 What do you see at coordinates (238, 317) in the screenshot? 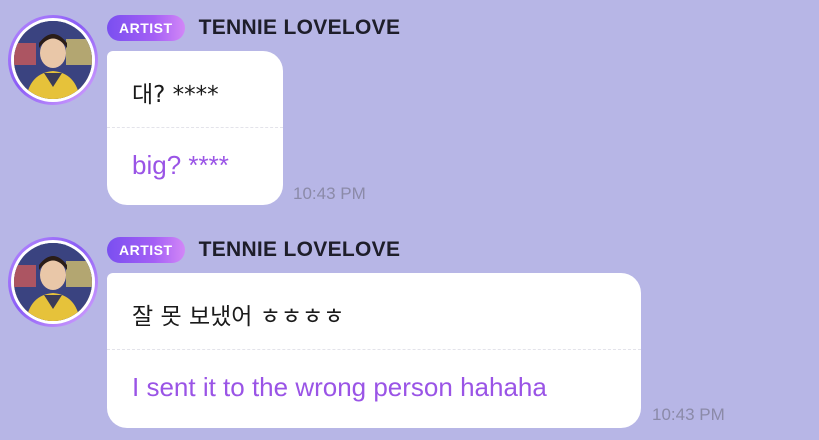
I see `original-text: 잘 못 보냈어 ㅎㅎㅎㅎ` at bounding box center [238, 317].